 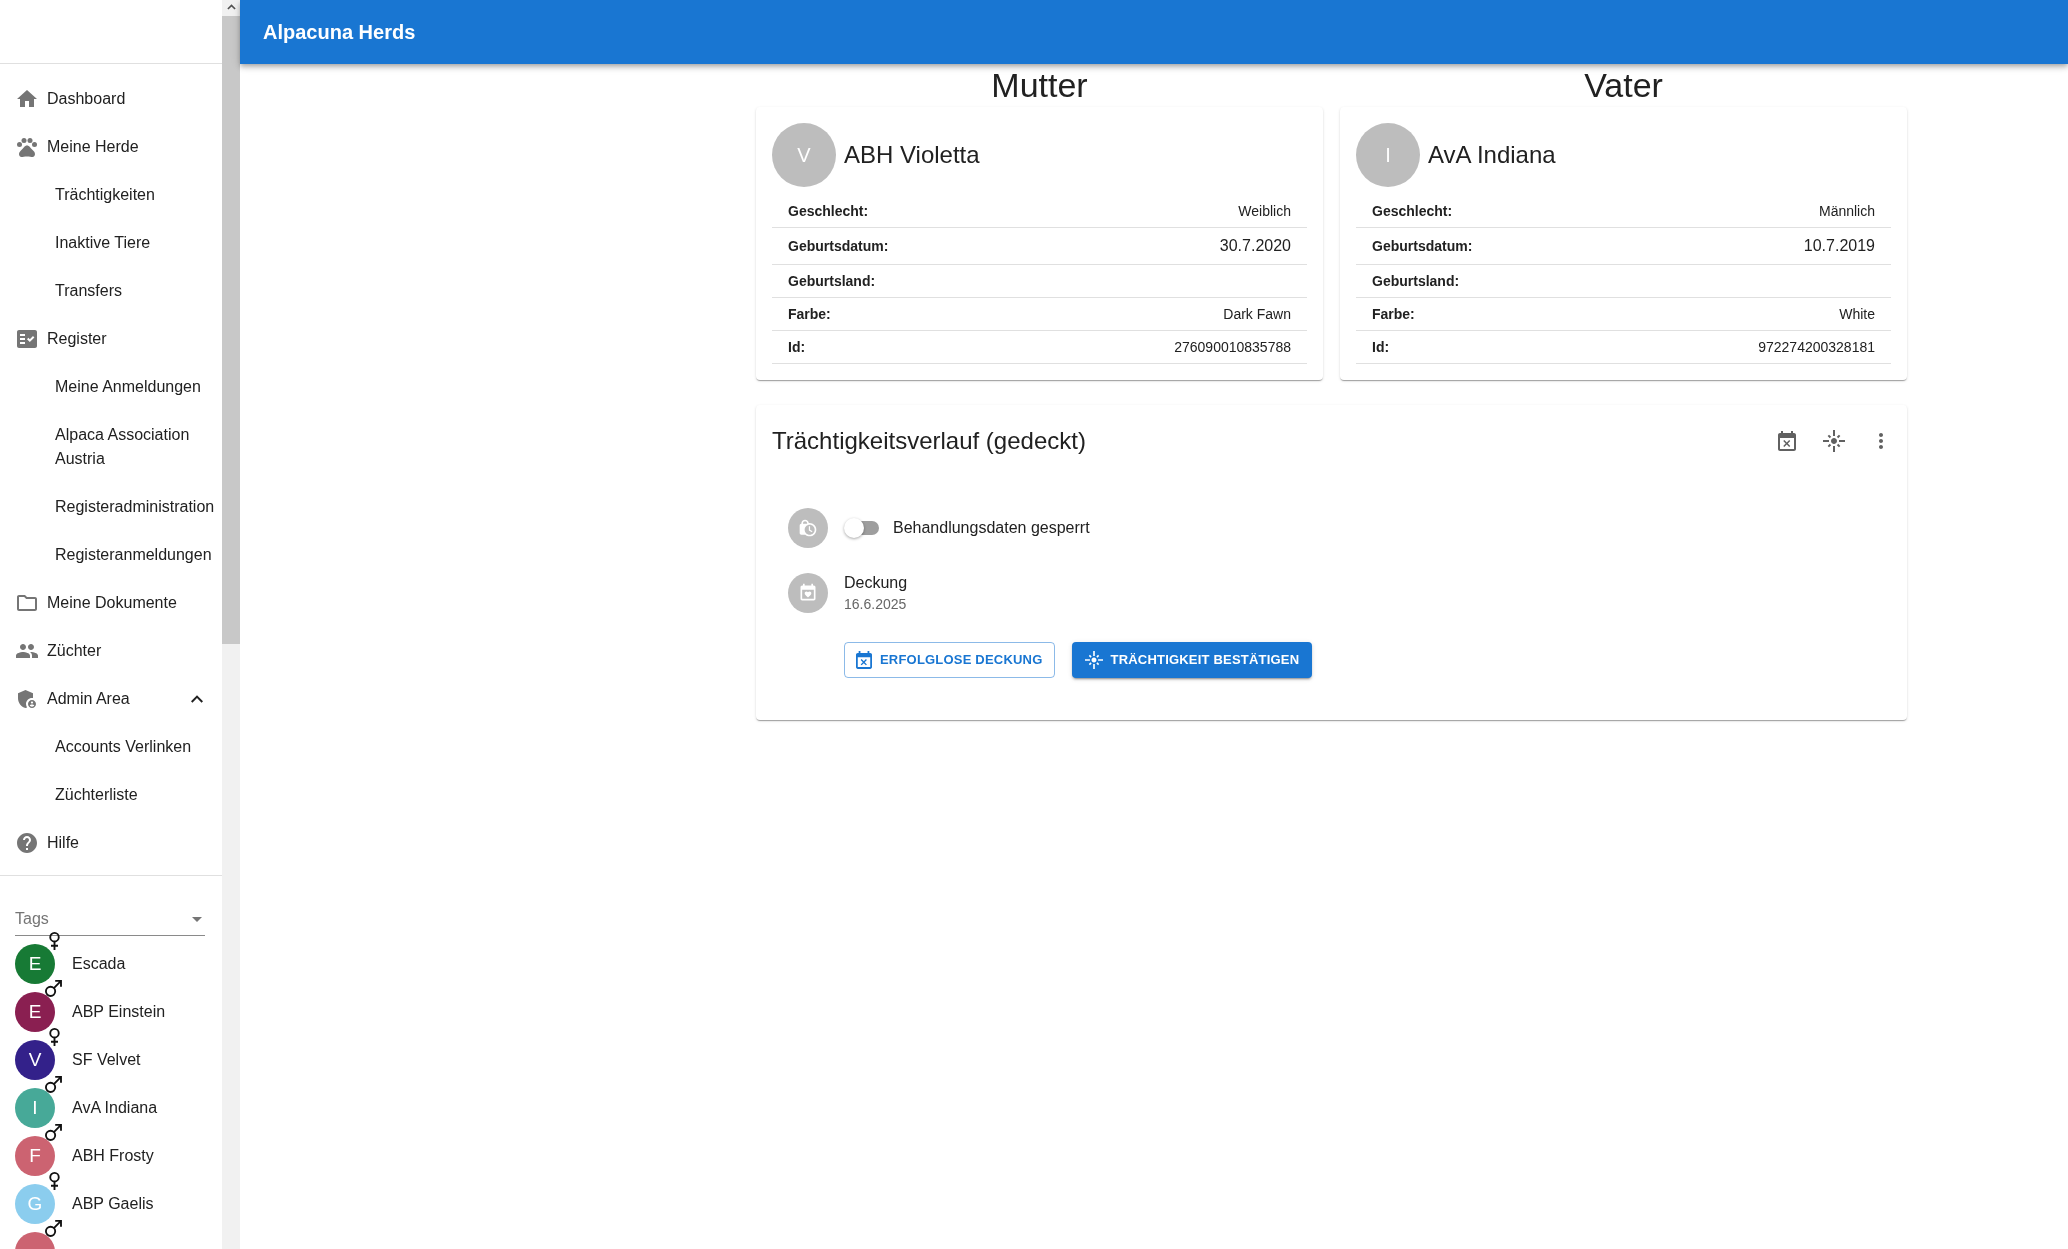 What do you see at coordinates (111, 243) in the screenshot?
I see `nav-subitem: Inaktive Tiere` at bounding box center [111, 243].